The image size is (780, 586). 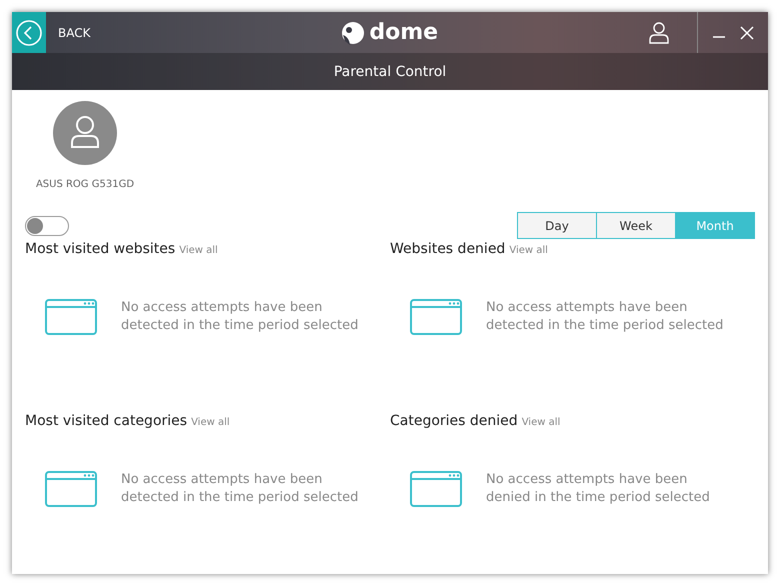 What do you see at coordinates (747, 33) in the screenshot?
I see `close-icon` at bounding box center [747, 33].